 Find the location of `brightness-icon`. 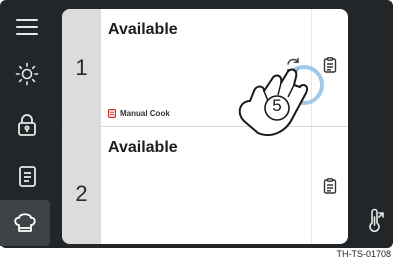

brightness-icon is located at coordinates (27, 74).